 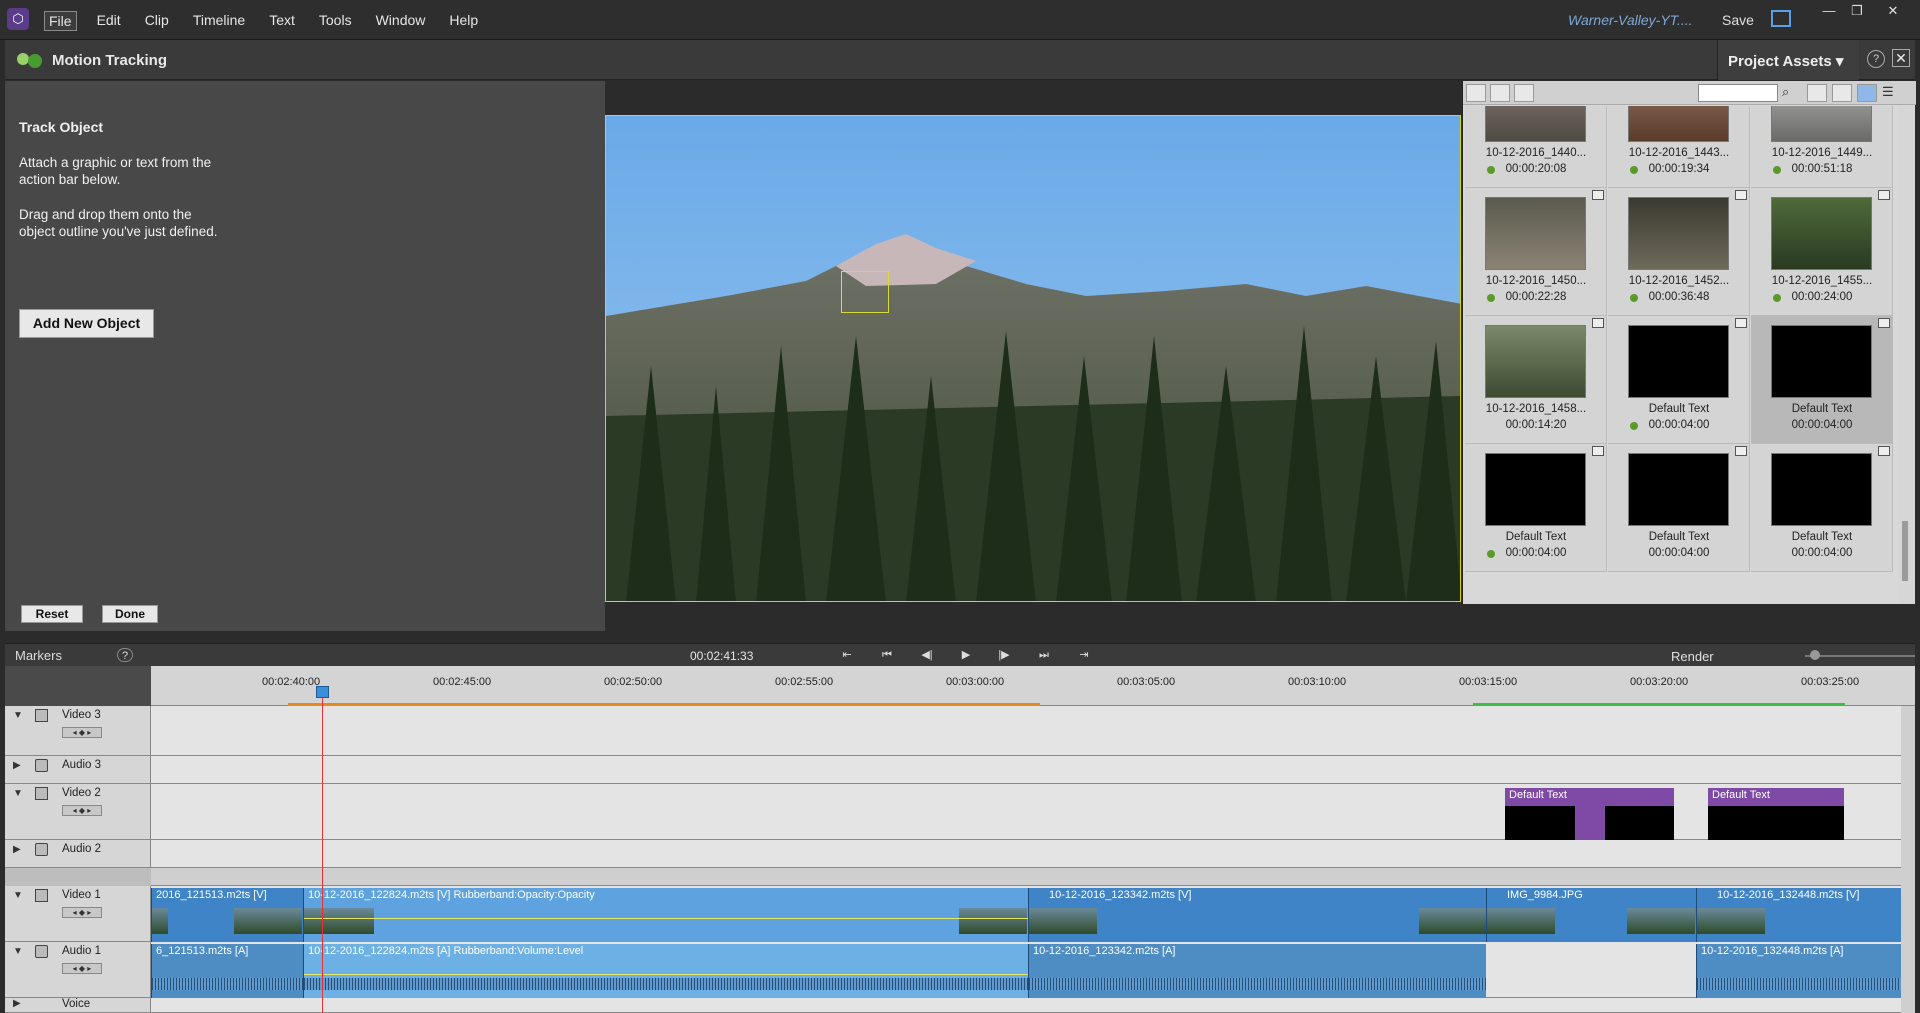 I want to click on step-back-icon: ◀|, so click(x=927, y=655).